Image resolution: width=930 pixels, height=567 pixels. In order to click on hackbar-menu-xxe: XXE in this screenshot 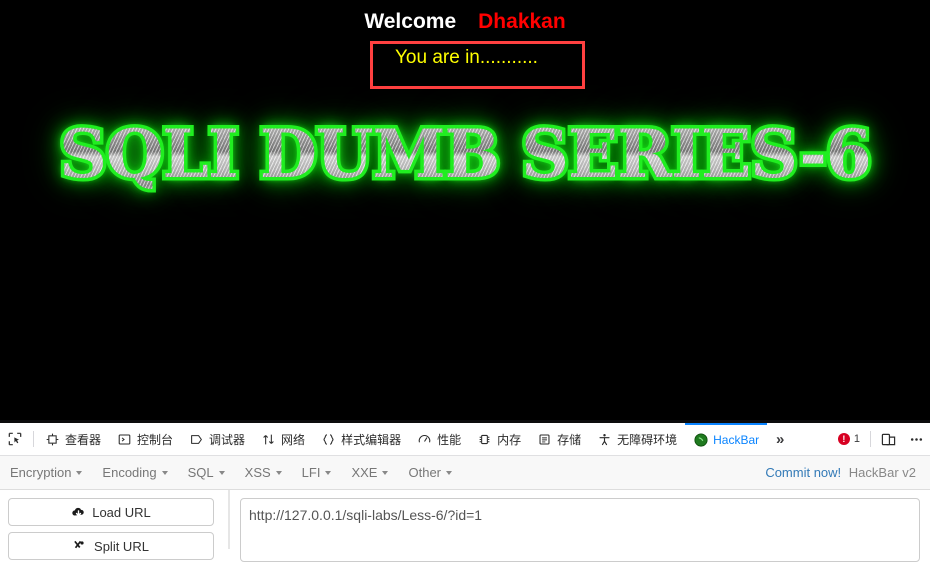, I will do `click(369, 473)`.